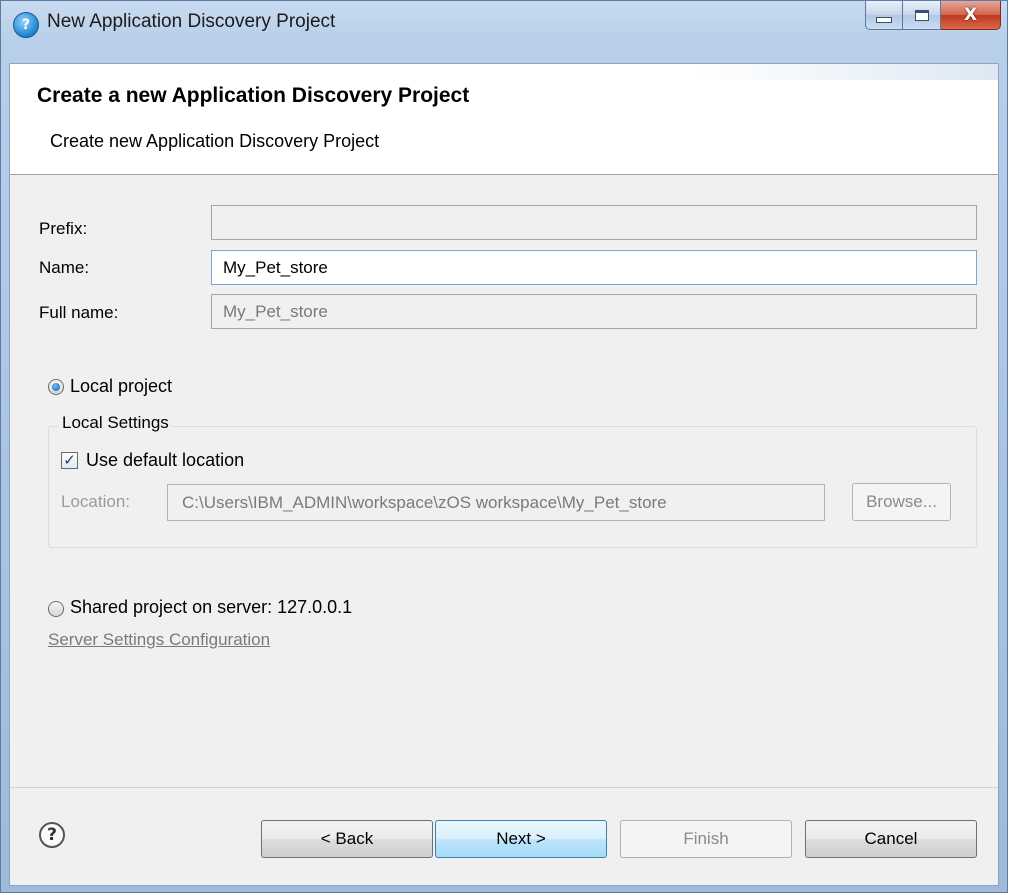 This screenshot has height=895, width=1010. Describe the element at coordinates (884, 15) in the screenshot. I see `minimize-button` at that location.